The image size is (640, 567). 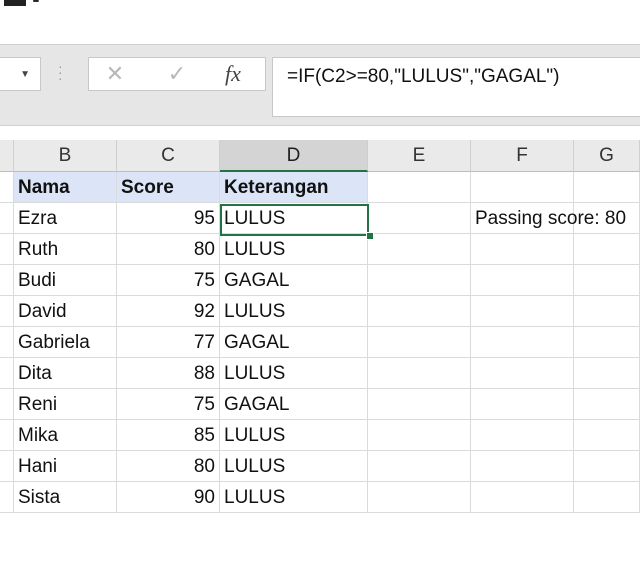 I want to click on cropped-heading: ▬ ▪, so click(x=34, y=3).